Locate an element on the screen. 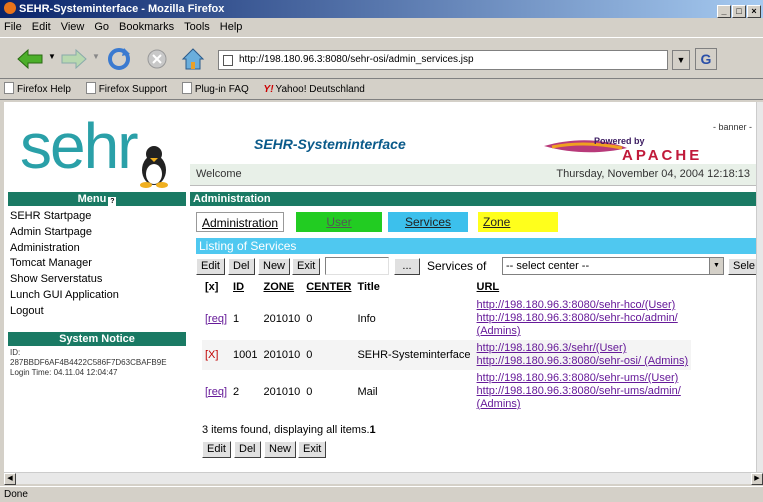 The image size is (763, 502). url-link: http://198.180.96.3:8080/sehr-hco/admin/ is located at coordinates (583, 318).